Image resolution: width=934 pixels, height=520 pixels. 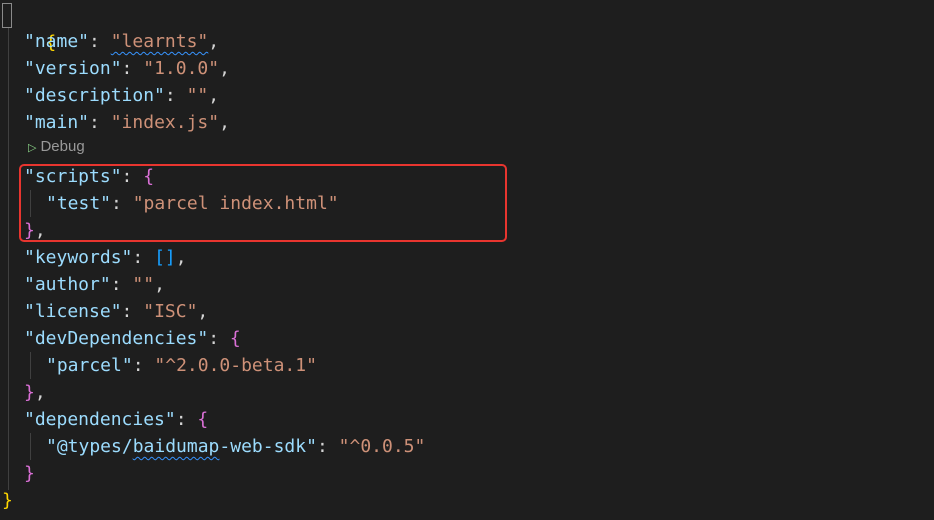 I want to click on json-value-parcel: "^2.0.0-beta.1", so click(x=235, y=365).